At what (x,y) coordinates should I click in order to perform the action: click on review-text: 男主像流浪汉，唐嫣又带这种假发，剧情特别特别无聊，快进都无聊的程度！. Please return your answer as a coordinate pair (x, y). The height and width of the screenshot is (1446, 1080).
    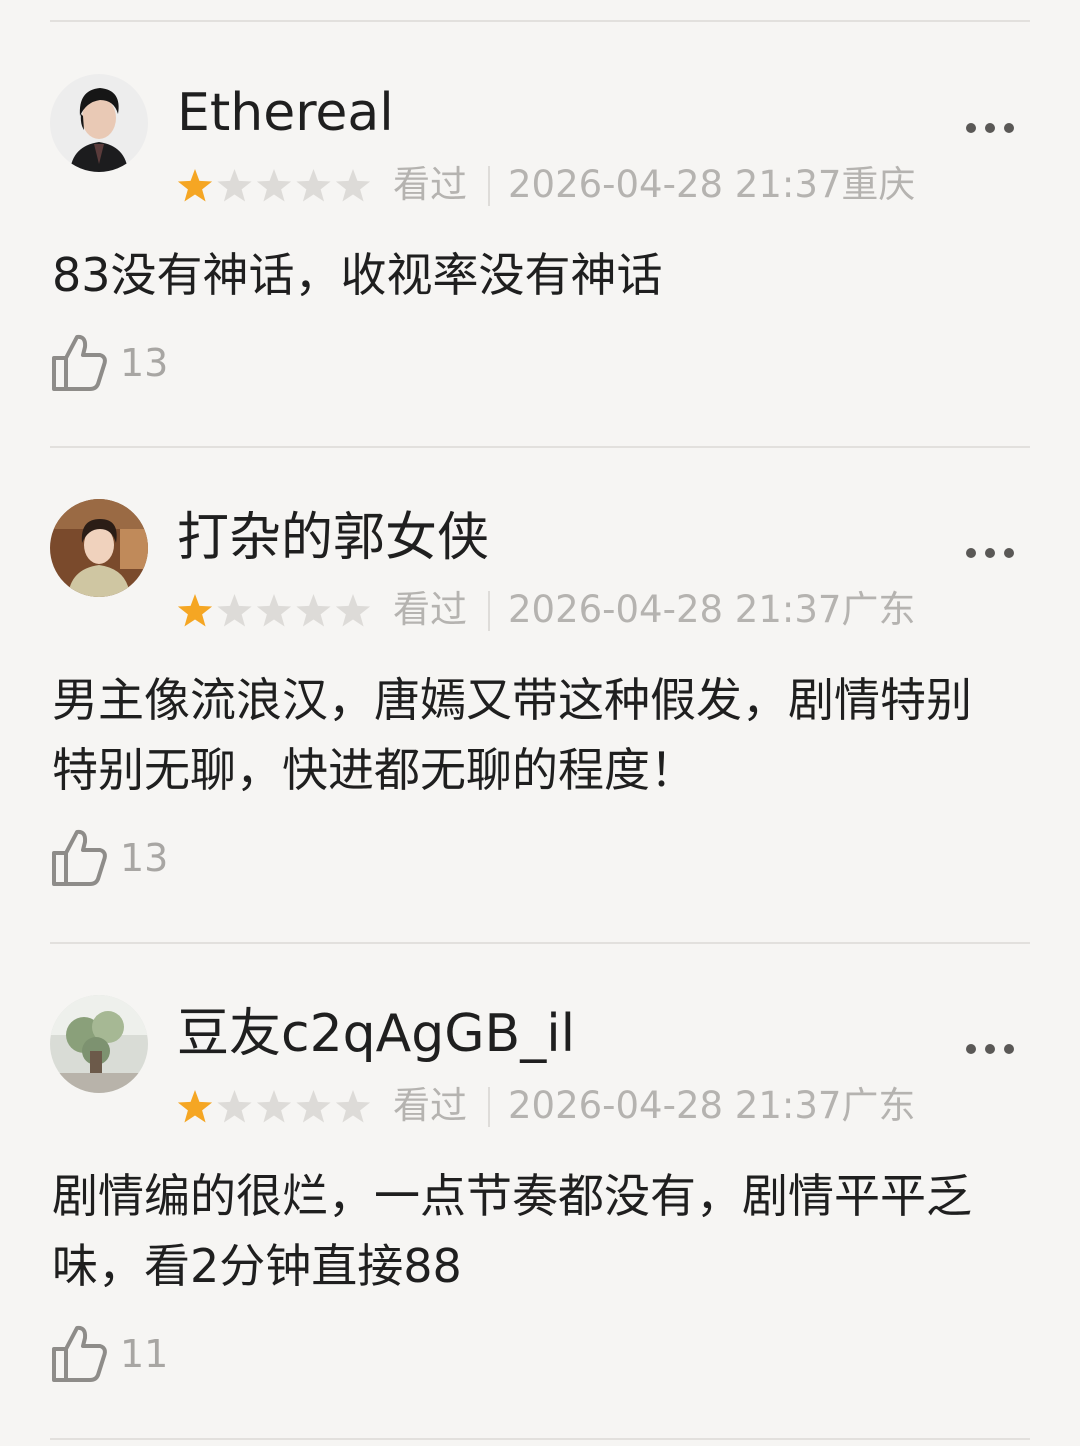
    Looking at the image, I should click on (512, 735).